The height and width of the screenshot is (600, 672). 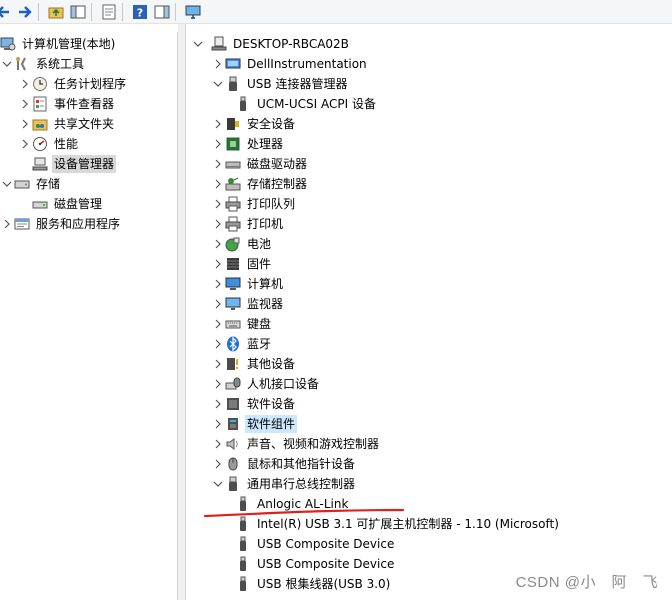 I want to click on device-label: 打印机, so click(x=265, y=224).